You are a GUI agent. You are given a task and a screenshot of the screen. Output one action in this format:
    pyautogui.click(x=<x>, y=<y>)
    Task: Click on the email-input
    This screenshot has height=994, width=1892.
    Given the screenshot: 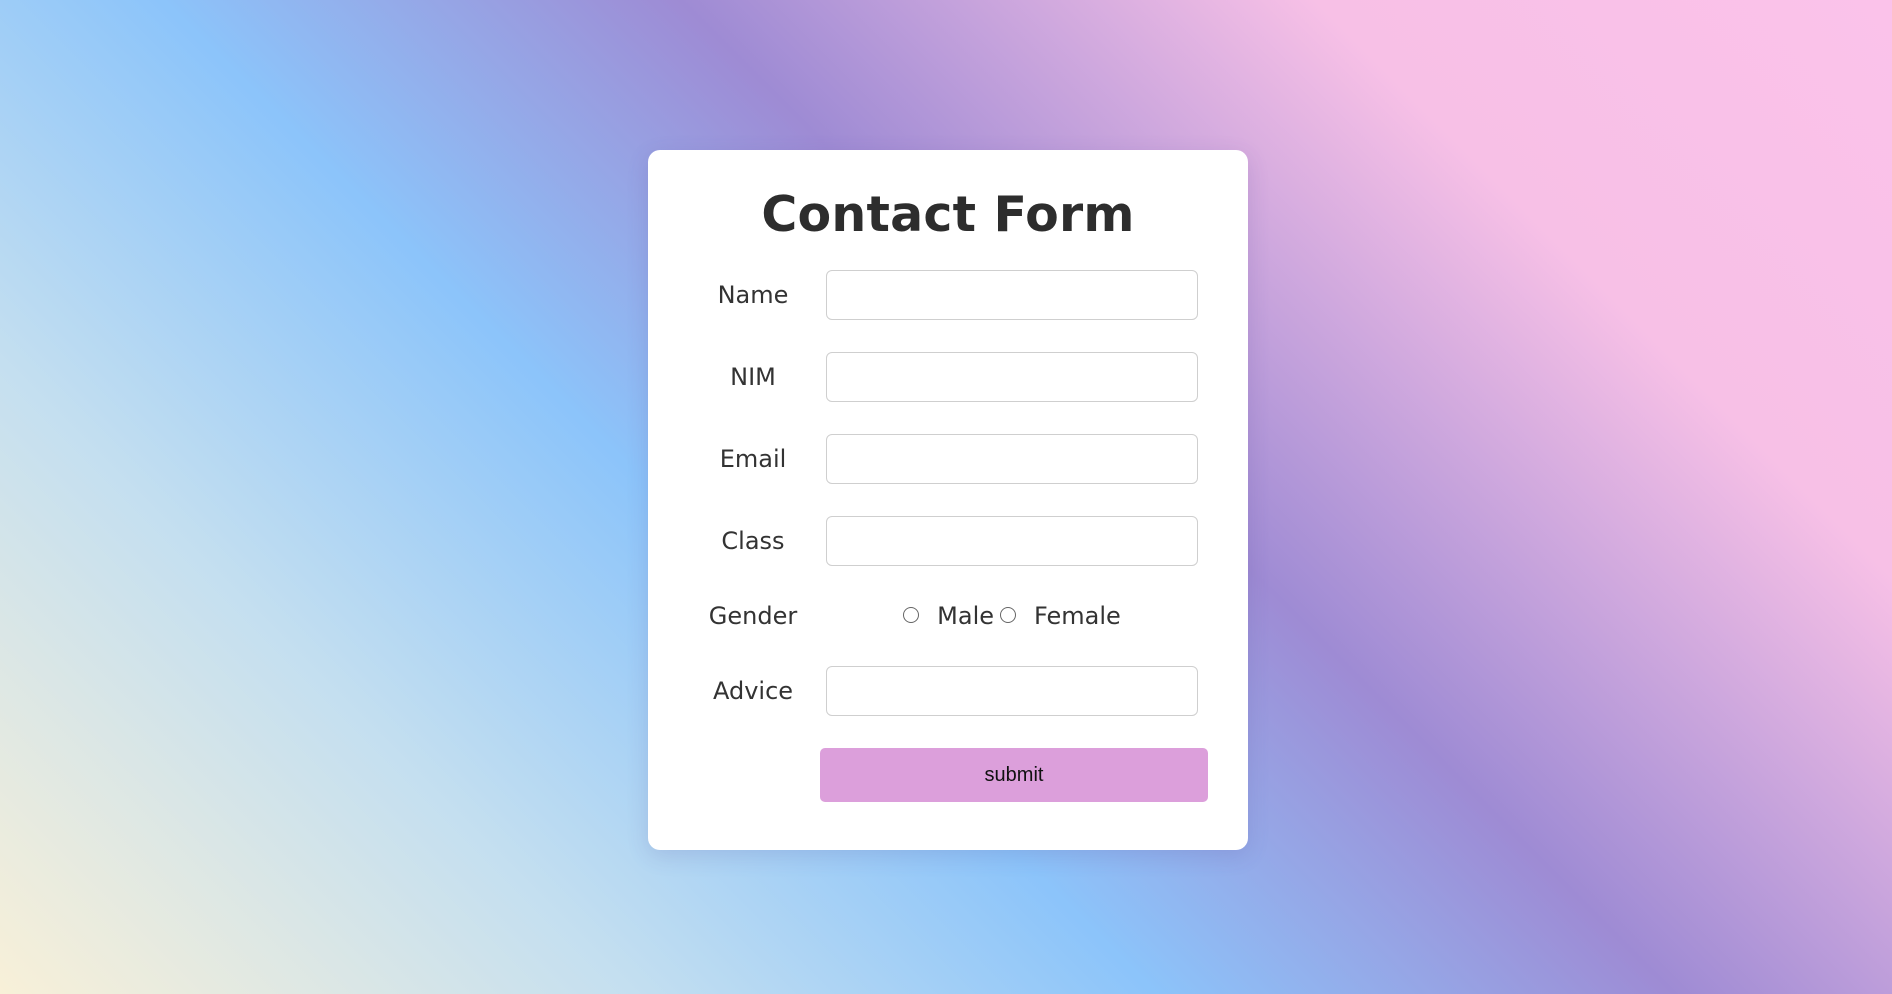 What is the action you would take?
    pyautogui.click(x=1012, y=459)
    